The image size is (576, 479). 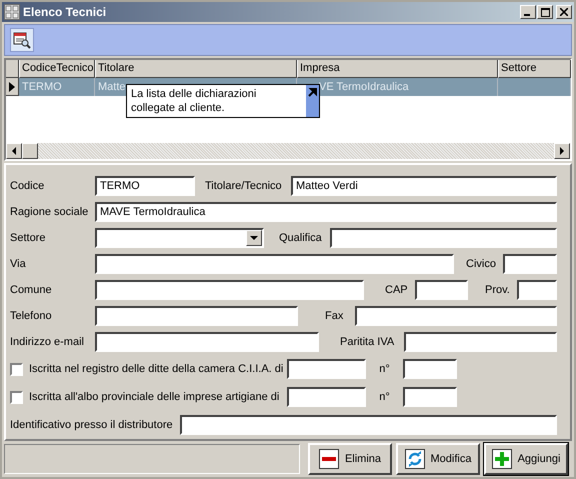 What do you see at coordinates (244, 186) in the screenshot?
I see `field-label: Titolare/Tecnico` at bounding box center [244, 186].